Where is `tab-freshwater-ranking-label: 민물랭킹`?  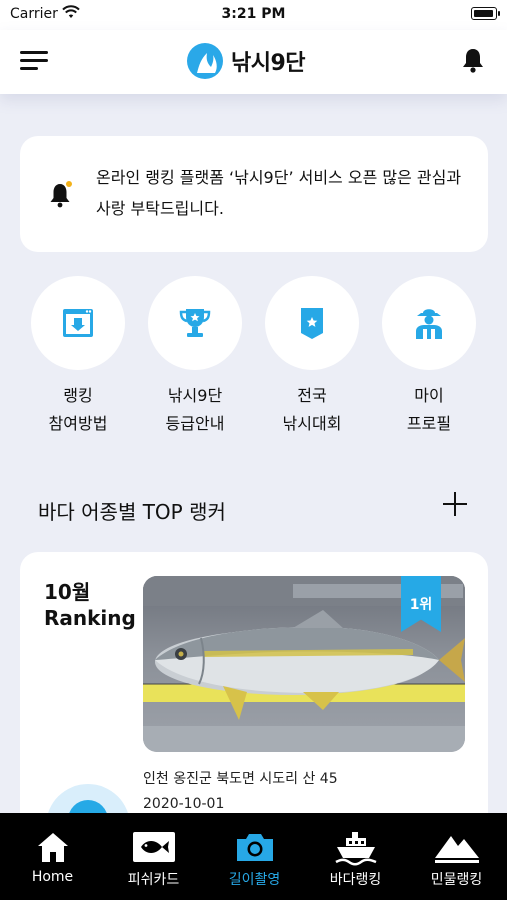 tab-freshwater-ranking-label: 민물랭킹 is located at coordinates (456, 880).